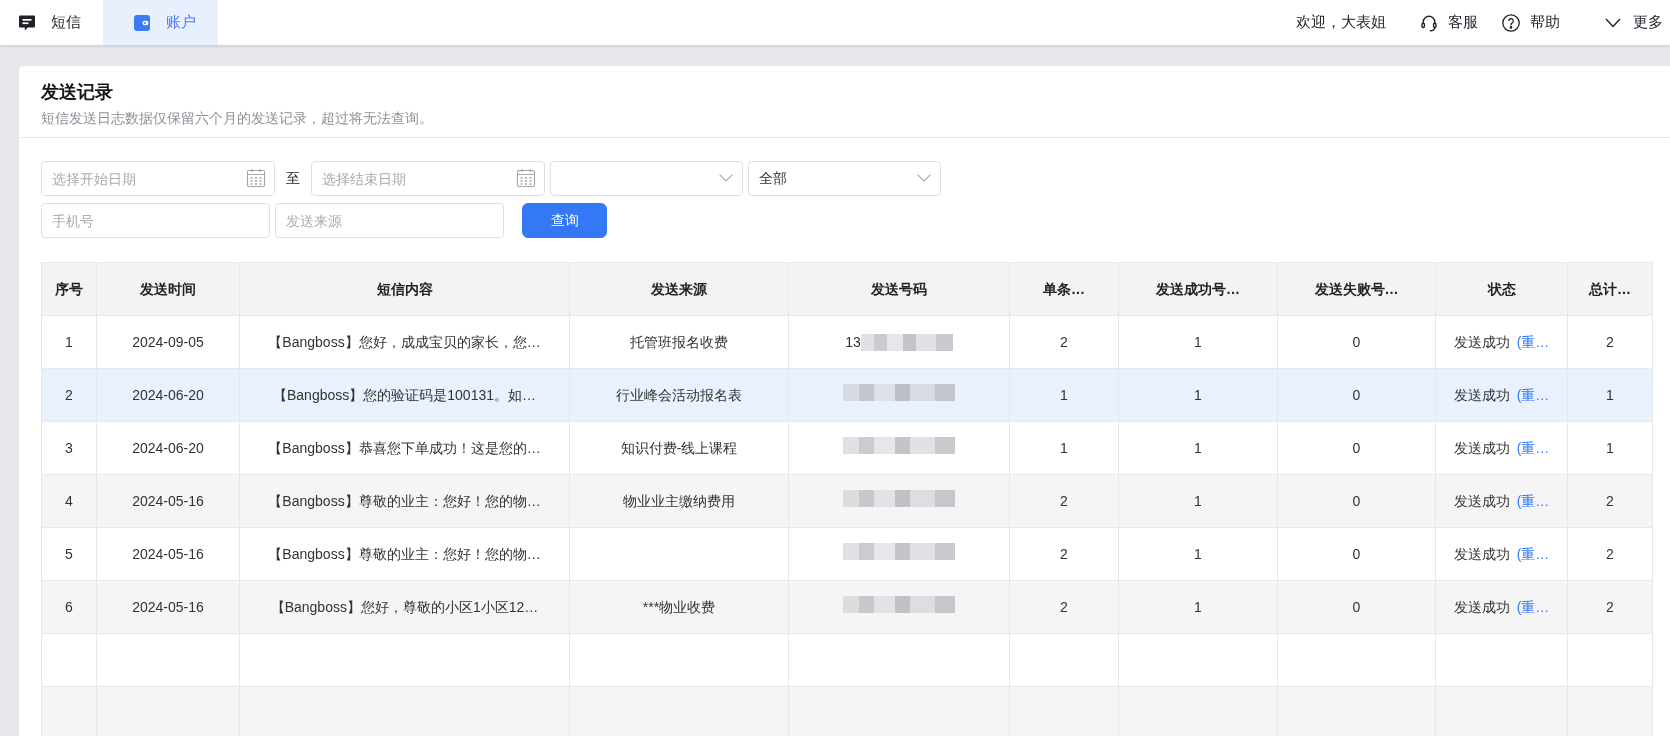 This screenshot has width=1670, height=736. What do you see at coordinates (160, 22) in the screenshot?
I see `nav-tab: 账户` at bounding box center [160, 22].